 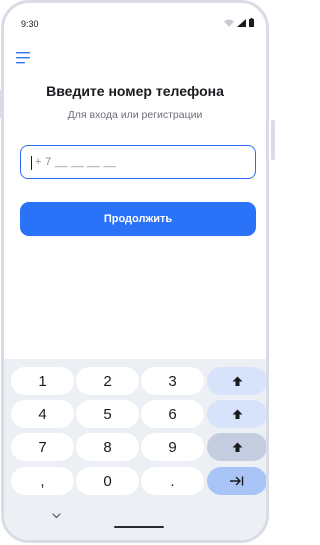 I want to click on key-1: 1, so click(x=42, y=381).